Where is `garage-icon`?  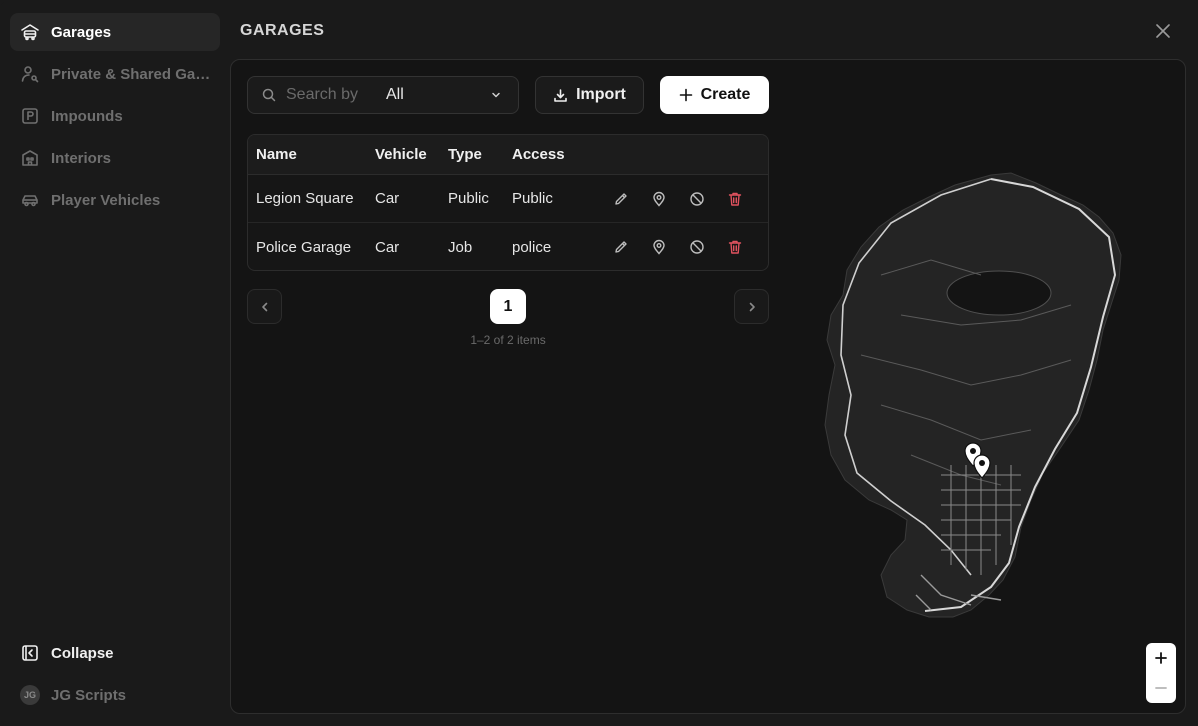
garage-icon is located at coordinates (30, 32).